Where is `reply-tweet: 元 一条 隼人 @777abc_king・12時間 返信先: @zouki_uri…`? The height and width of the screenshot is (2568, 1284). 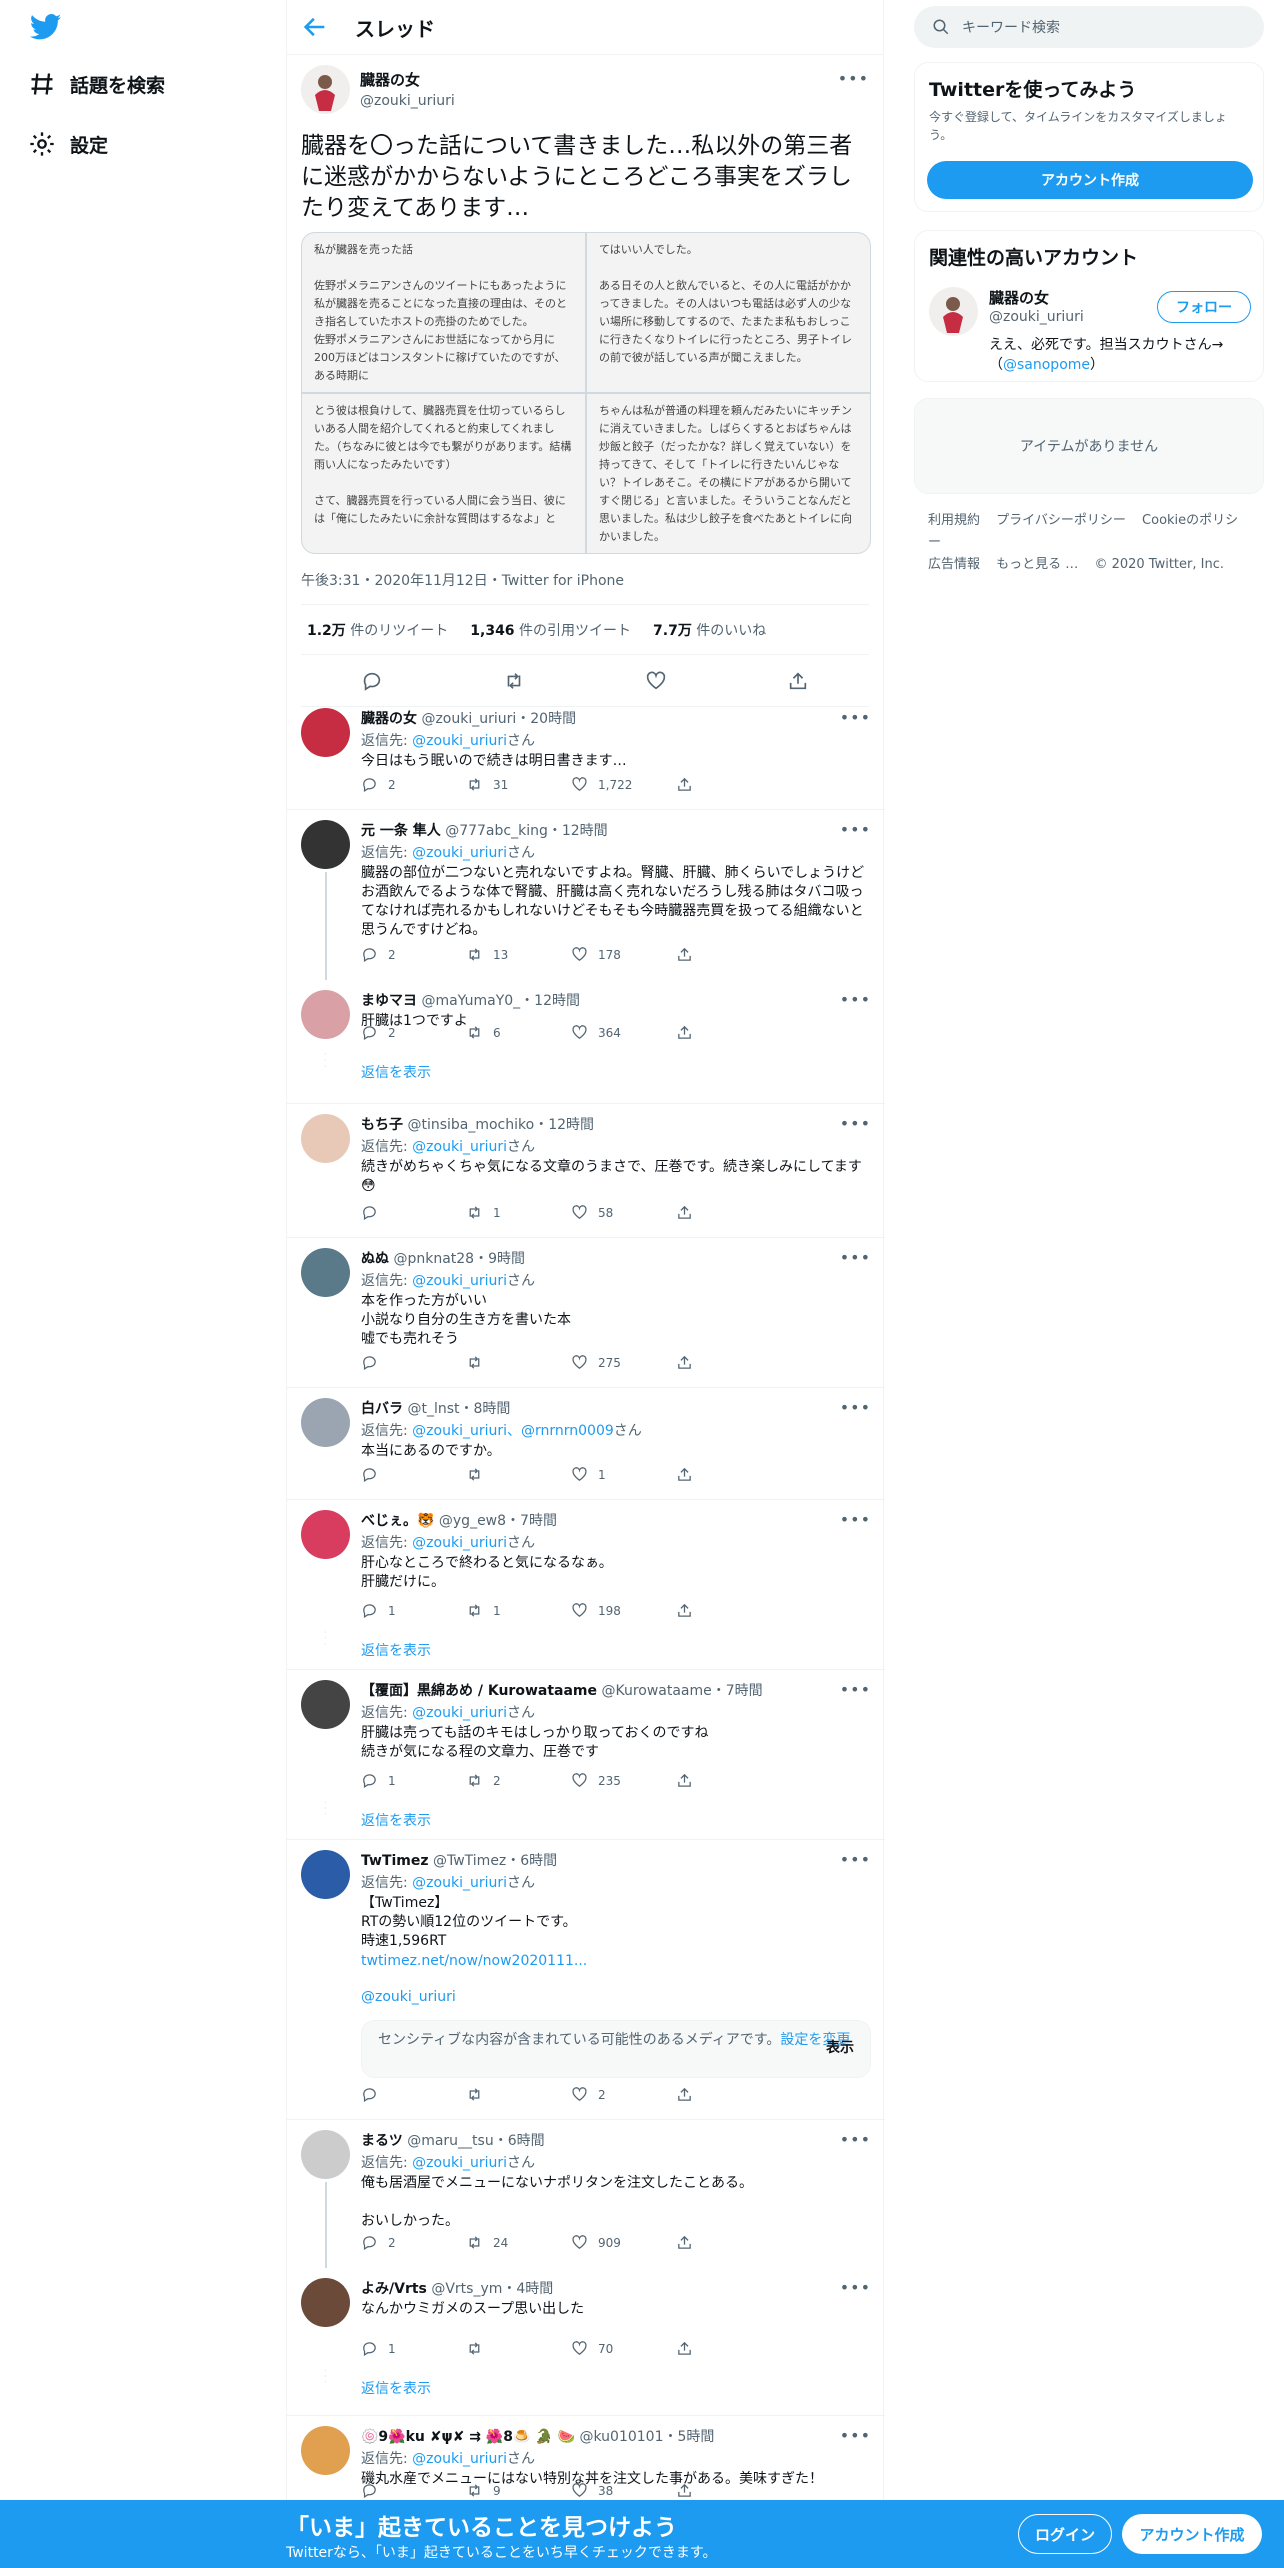
reply-tweet: 元 一条 隼人 @777abc_king・12時間 返信先: @zouki_uri… is located at coordinates (586, 895).